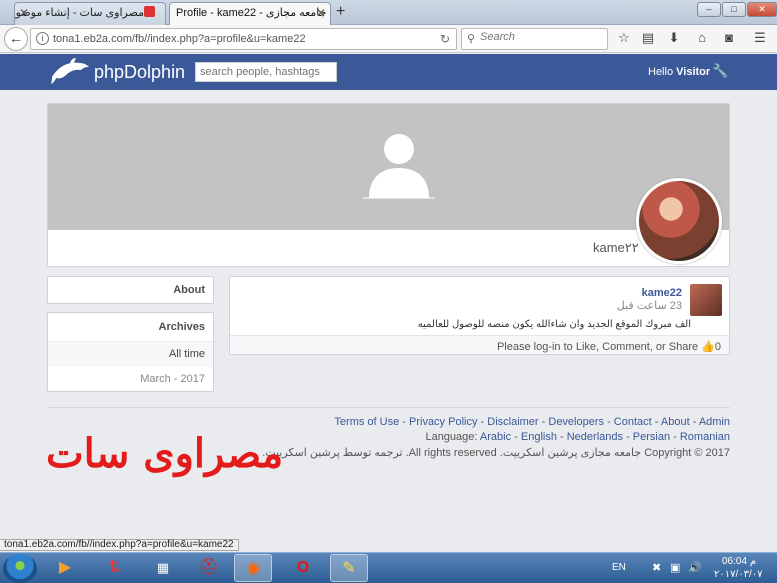  I want to click on site-logo: phpDolphin, so click(139, 72).